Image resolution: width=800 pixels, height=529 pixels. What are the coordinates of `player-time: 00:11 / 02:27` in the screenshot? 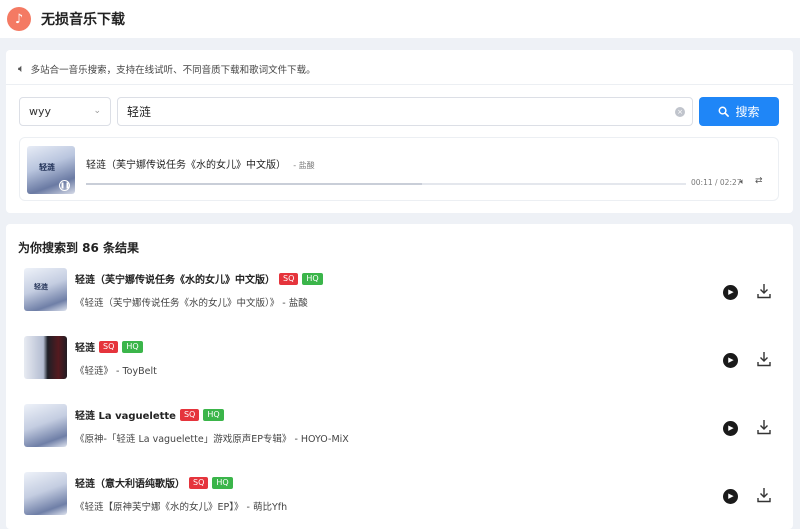 It's located at (716, 182).